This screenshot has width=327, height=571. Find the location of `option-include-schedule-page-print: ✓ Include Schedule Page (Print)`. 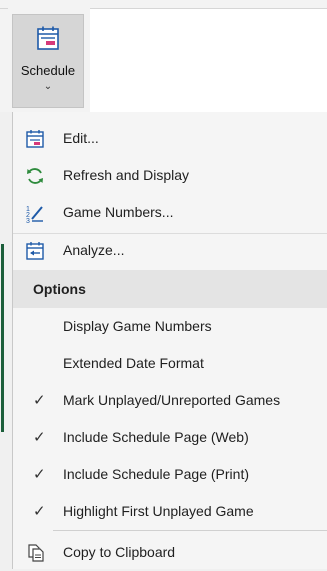

option-include-schedule-page-print: ✓ Include Schedule Page (Print) is located at coordinates (170, 474).